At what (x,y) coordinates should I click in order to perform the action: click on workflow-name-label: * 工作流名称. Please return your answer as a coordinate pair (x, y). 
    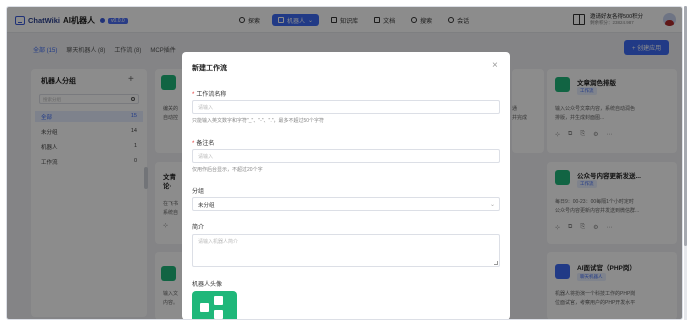
    Looking at the image, I should click on (209, 95).